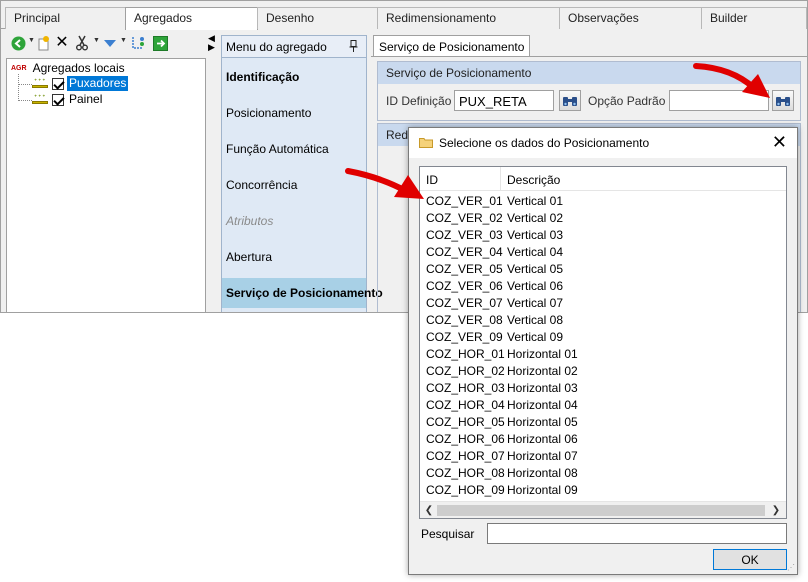 The width and height of the screenshot is (808, 582). Describe the element at coordinates (465, 354) in the screenshot. I see `row-id: COZ_HOR_01` at that location.